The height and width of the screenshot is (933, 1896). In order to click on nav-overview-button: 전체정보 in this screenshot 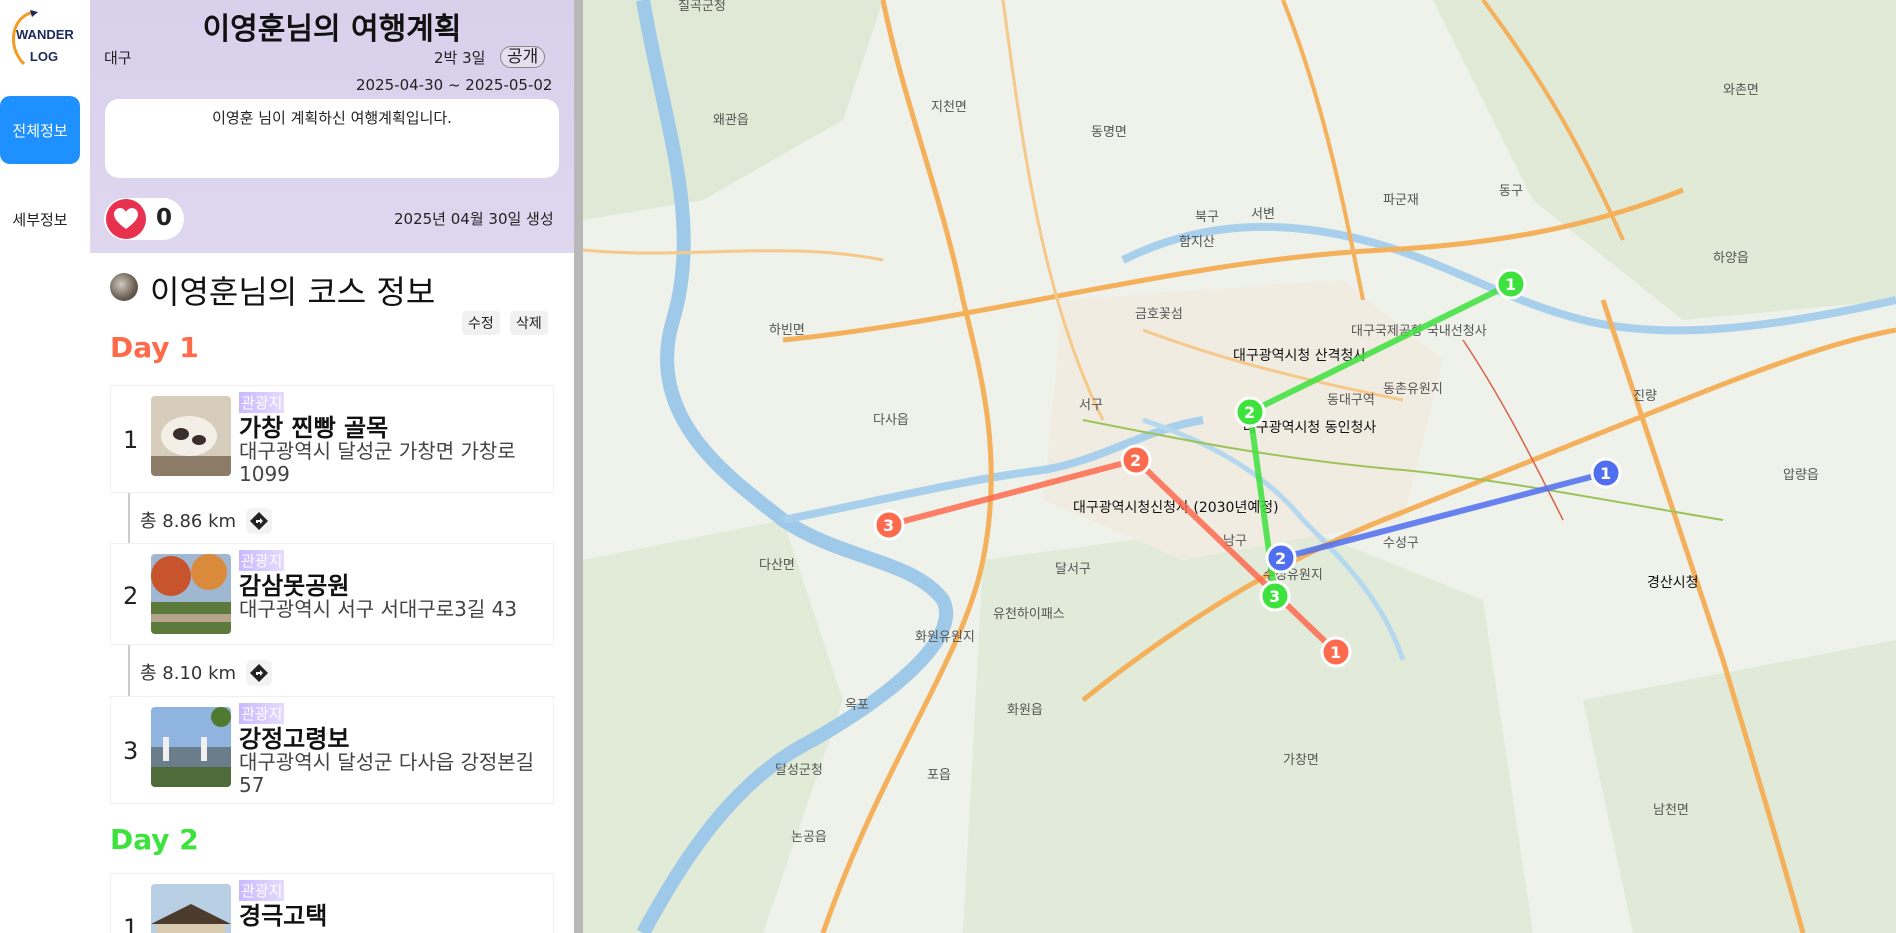, I will do `click(40, 130)`.